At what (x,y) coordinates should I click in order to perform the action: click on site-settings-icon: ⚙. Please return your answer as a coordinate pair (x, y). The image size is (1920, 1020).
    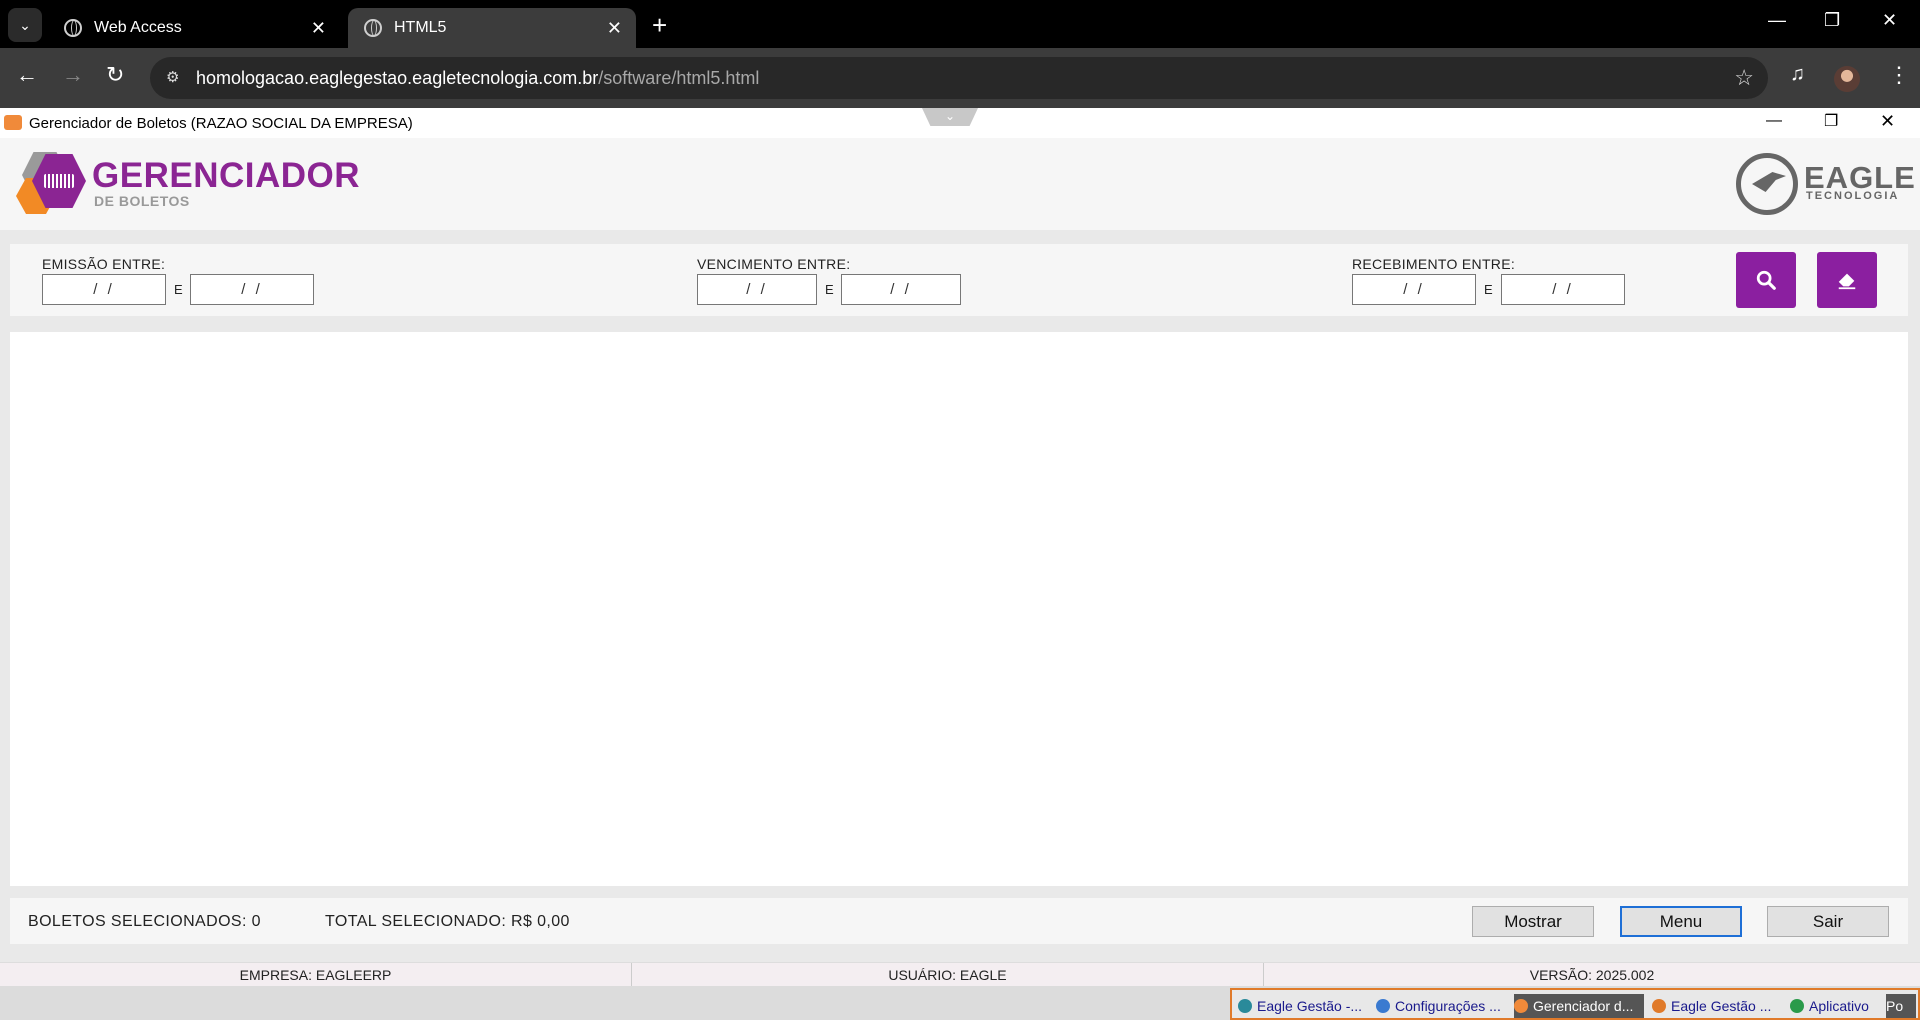
    Looking at the image, I should click on (176, 78).